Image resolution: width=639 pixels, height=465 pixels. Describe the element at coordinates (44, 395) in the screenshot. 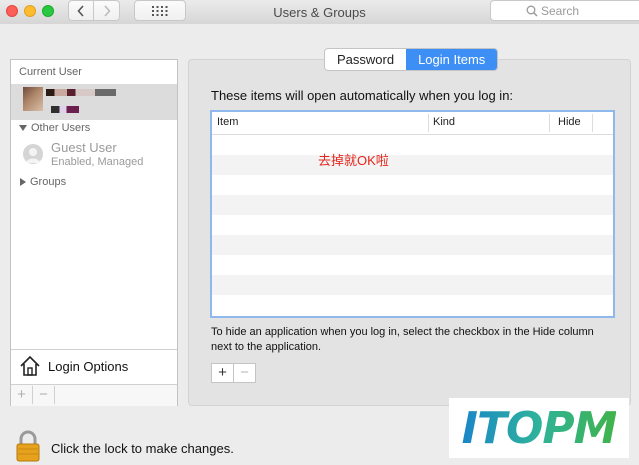

I see `remove-user-button: −` at that location.